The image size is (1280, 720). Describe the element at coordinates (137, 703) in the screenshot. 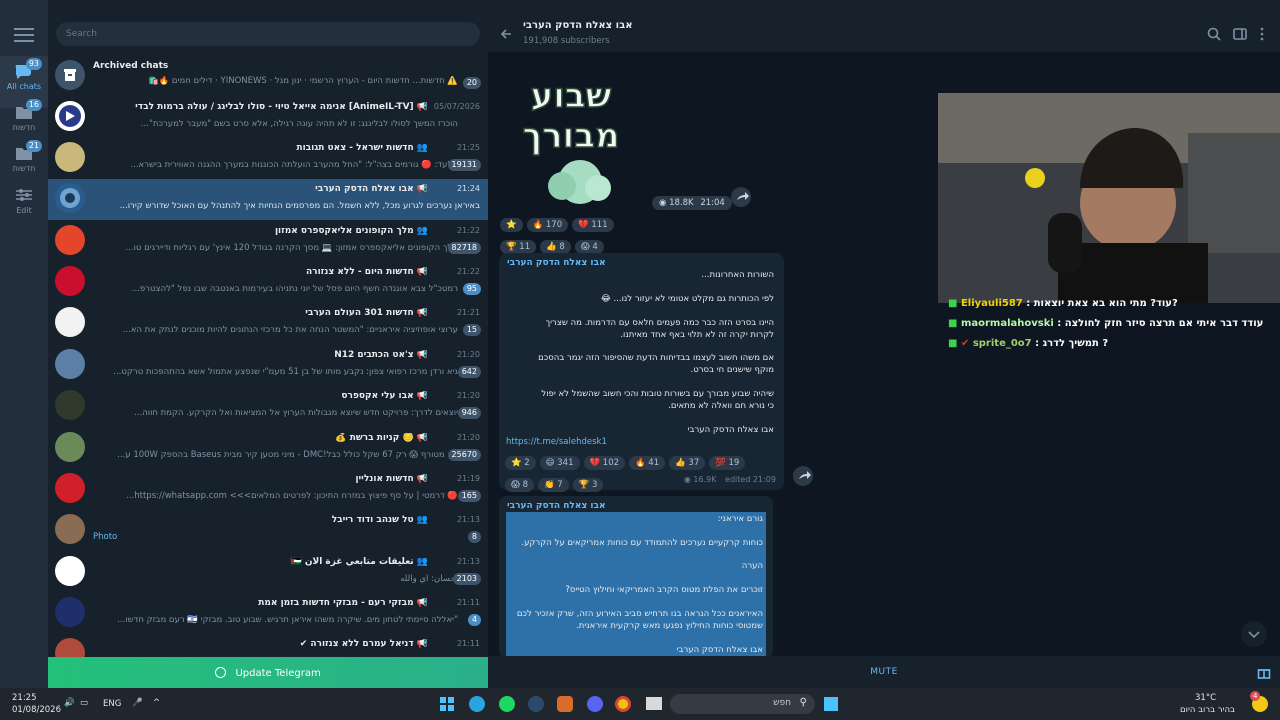

I see `microphone-icon: 🎤` at that location.